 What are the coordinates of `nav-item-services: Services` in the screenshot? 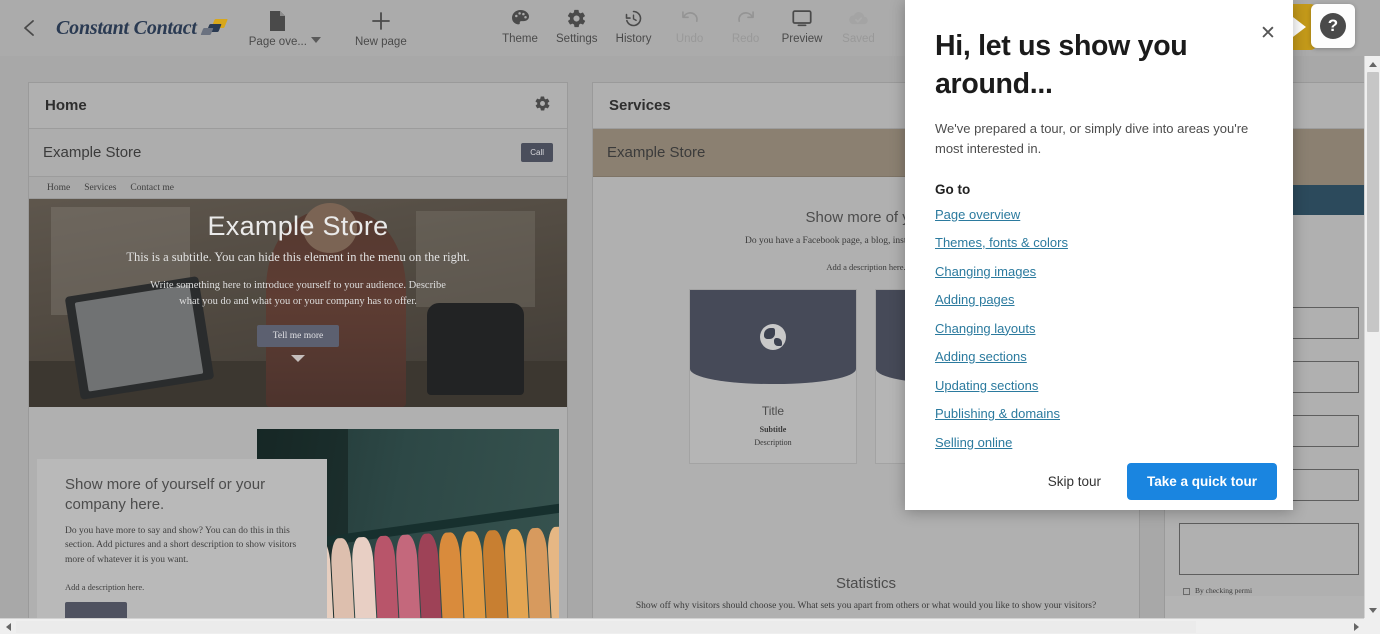 It's located at (100, 188).